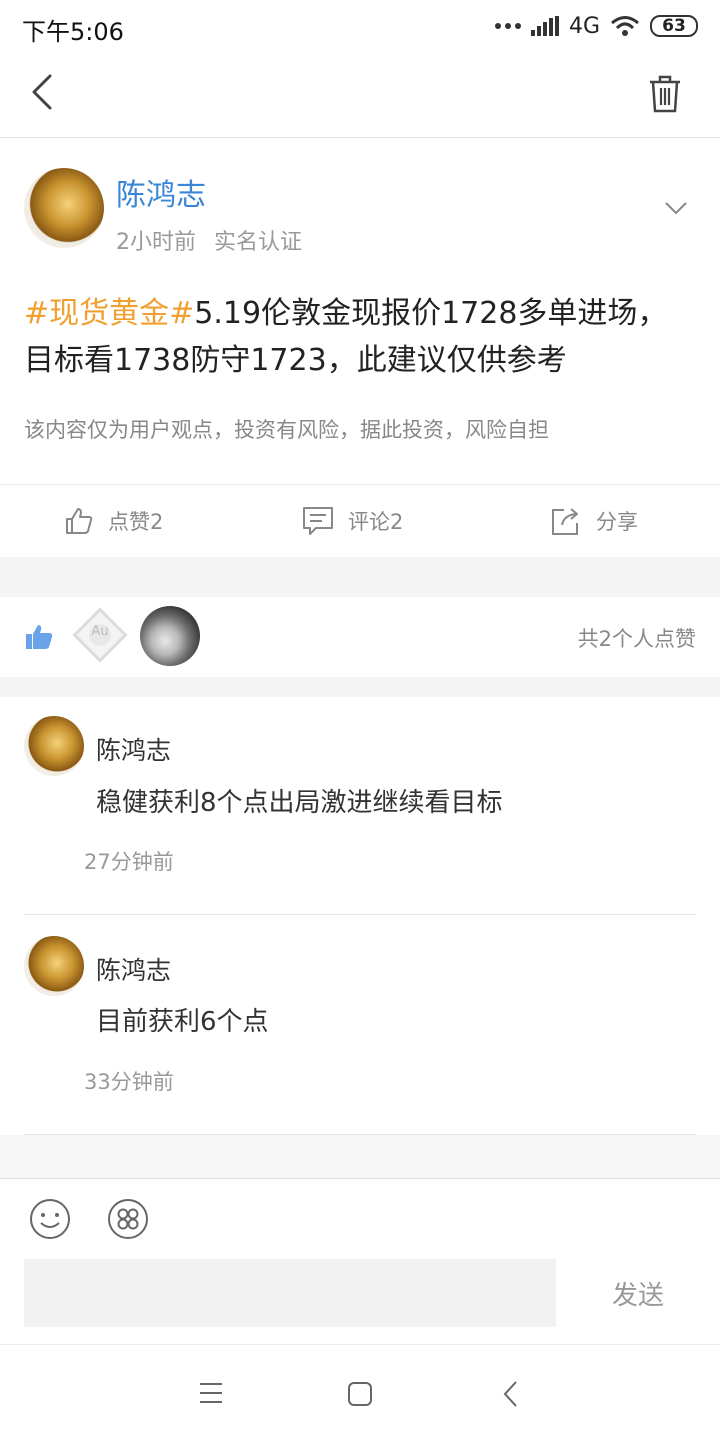  Describe the element at coordinates (544, 26) in the screenshot. I see `signal-icon` at that location.